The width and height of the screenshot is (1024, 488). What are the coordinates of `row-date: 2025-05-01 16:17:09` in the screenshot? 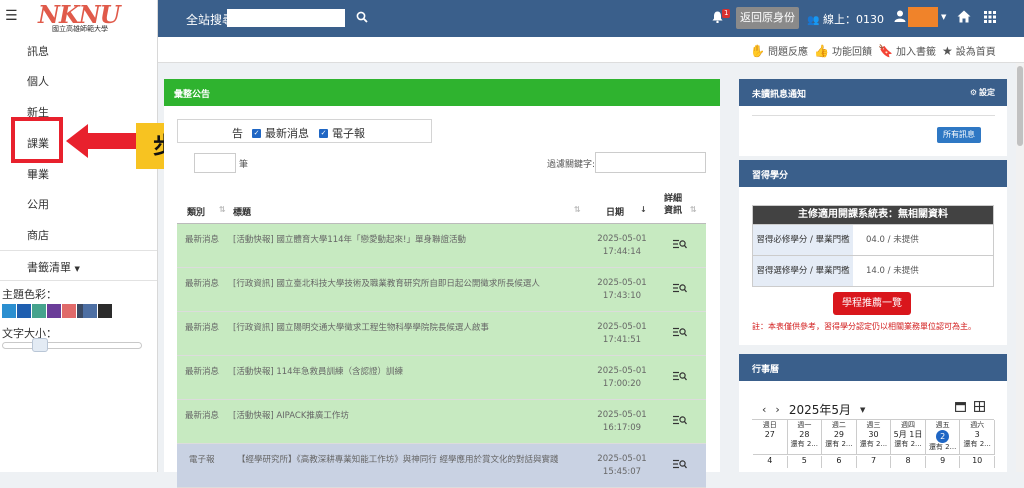 It's located at (622, 422).